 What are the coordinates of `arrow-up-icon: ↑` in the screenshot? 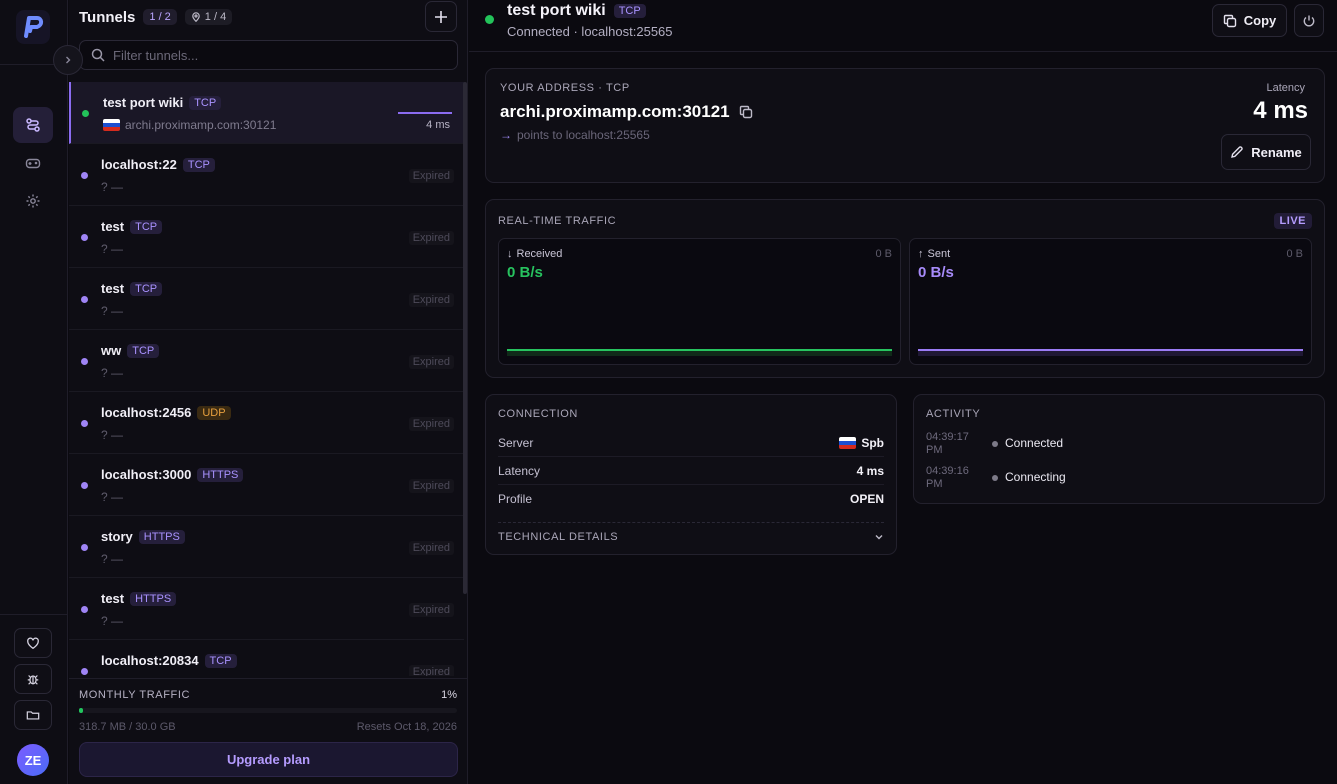 It's located at (921, 254).